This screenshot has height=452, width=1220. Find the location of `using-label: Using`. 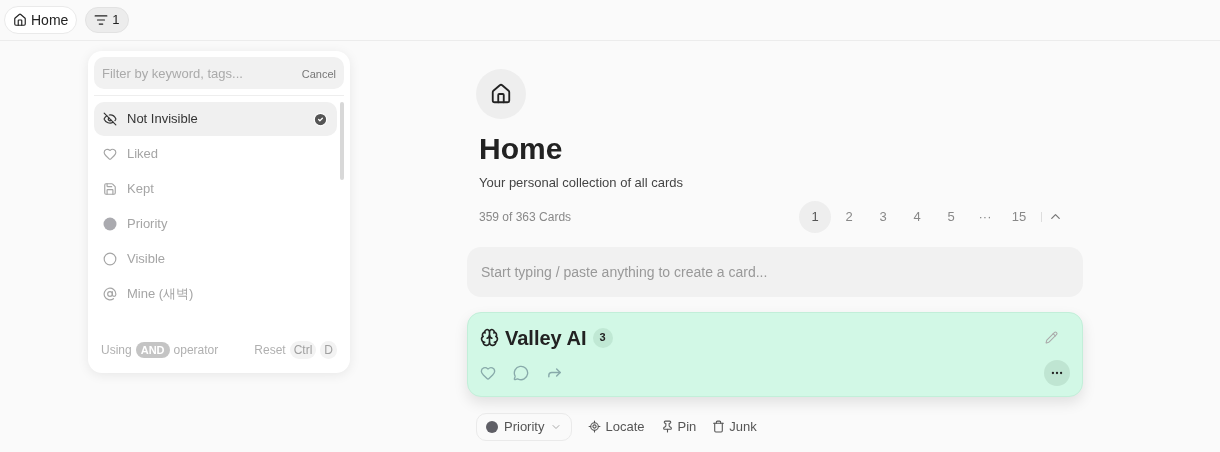

using-label: Using is located at coordinates (116, 350).